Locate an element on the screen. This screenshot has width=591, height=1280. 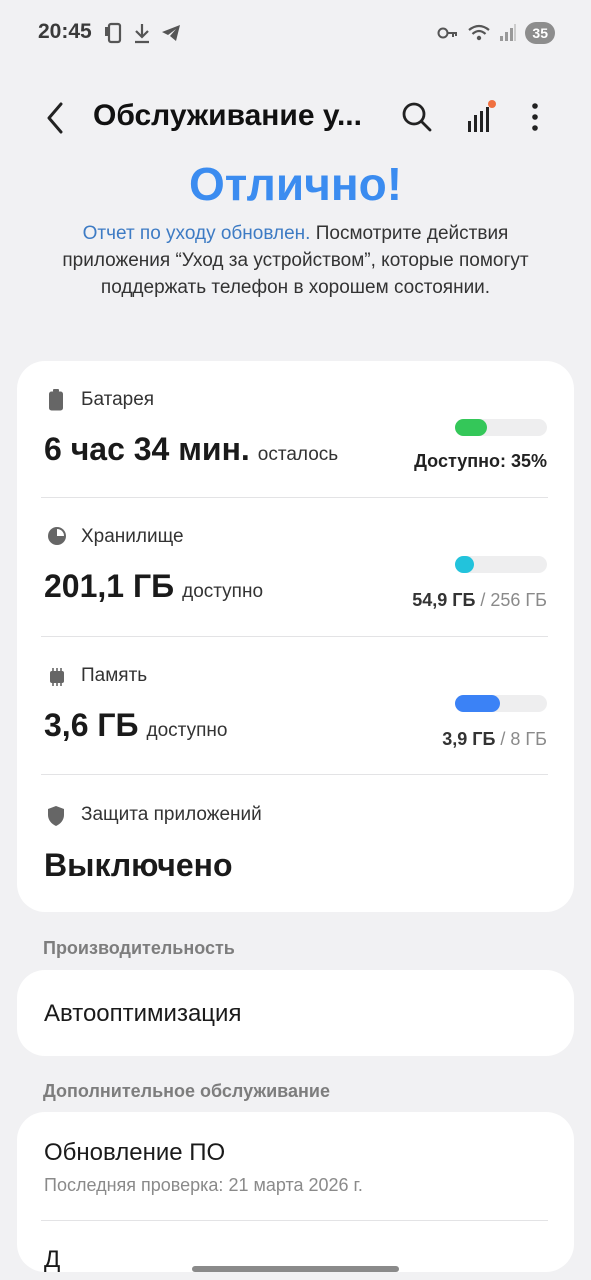
storage-label: Хранилище is located at coordinates (132, 536).